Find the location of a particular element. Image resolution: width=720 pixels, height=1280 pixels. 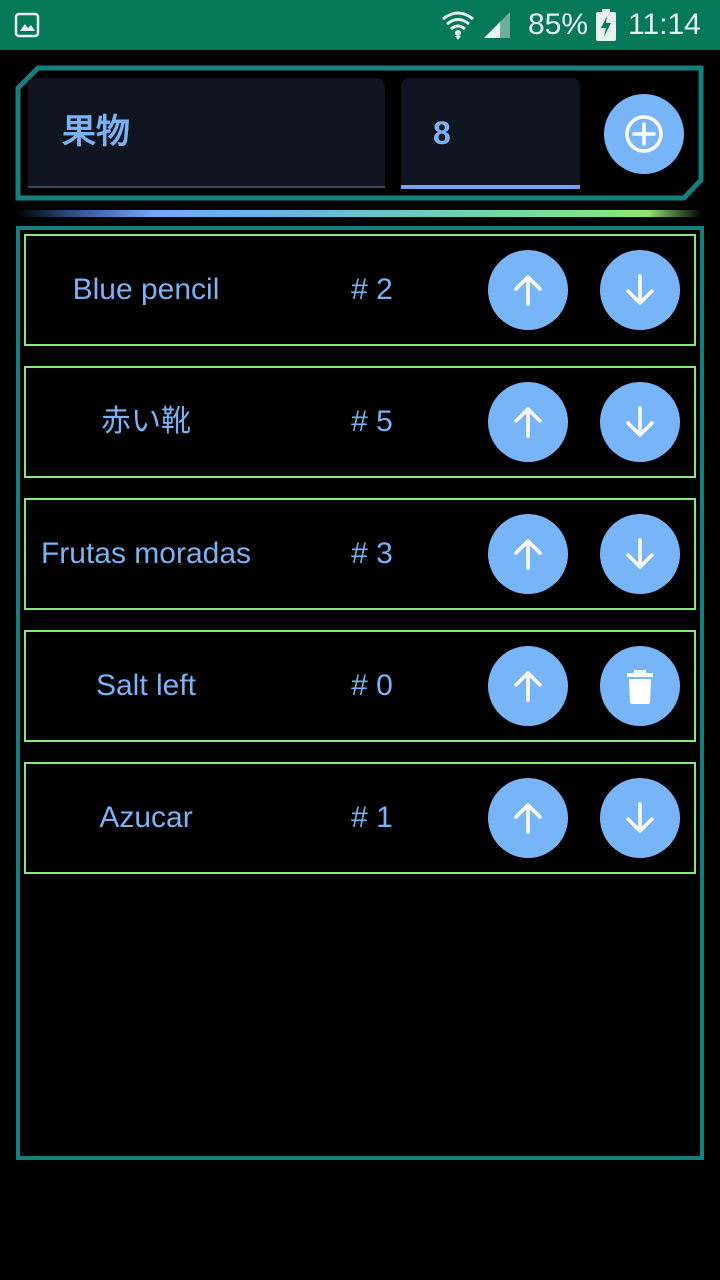

item-count: # 0 is located at coordinates (372, 685).